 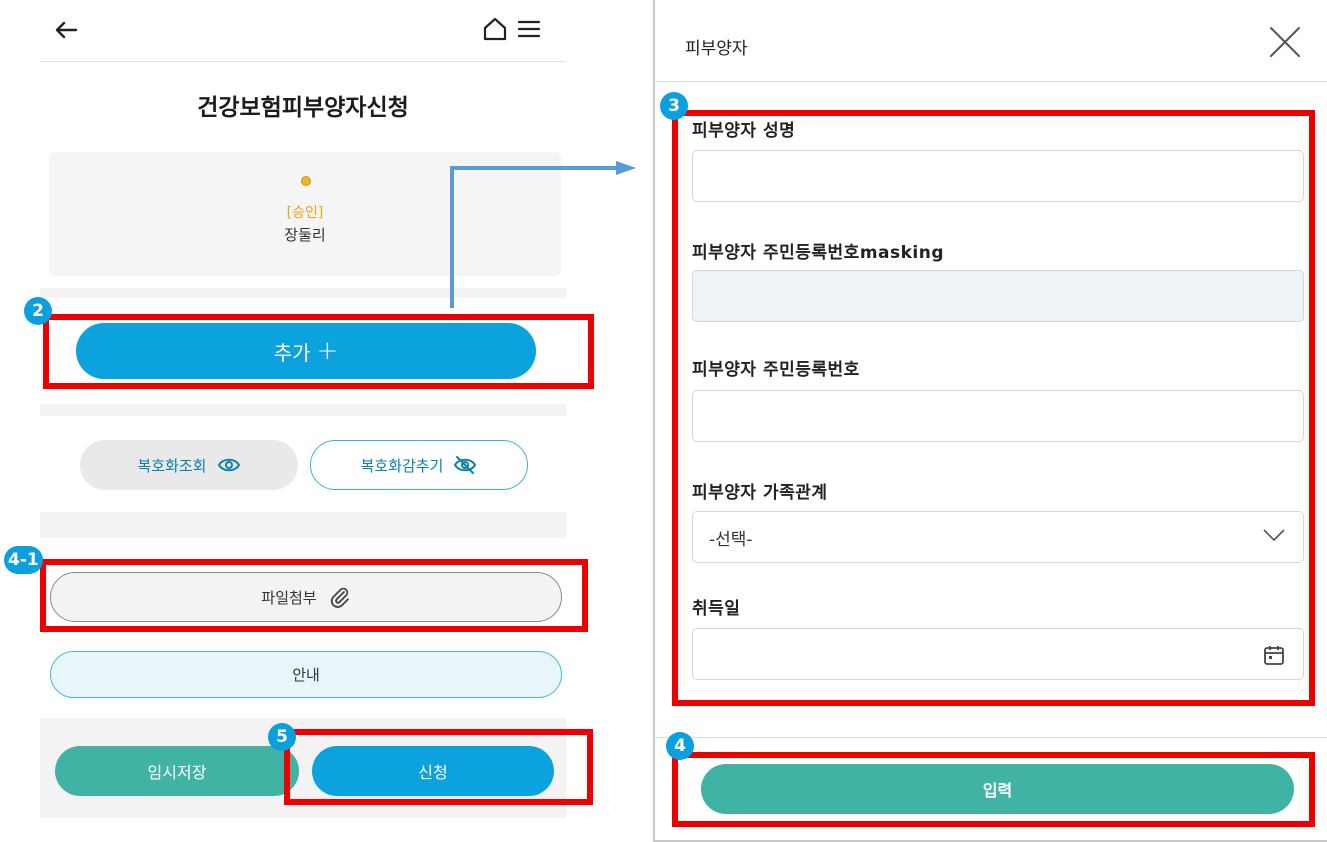 What do you see at coordinates (327, 351) in the screenshot?
I see `plus-icon: +` at bounding box center [327, 351].